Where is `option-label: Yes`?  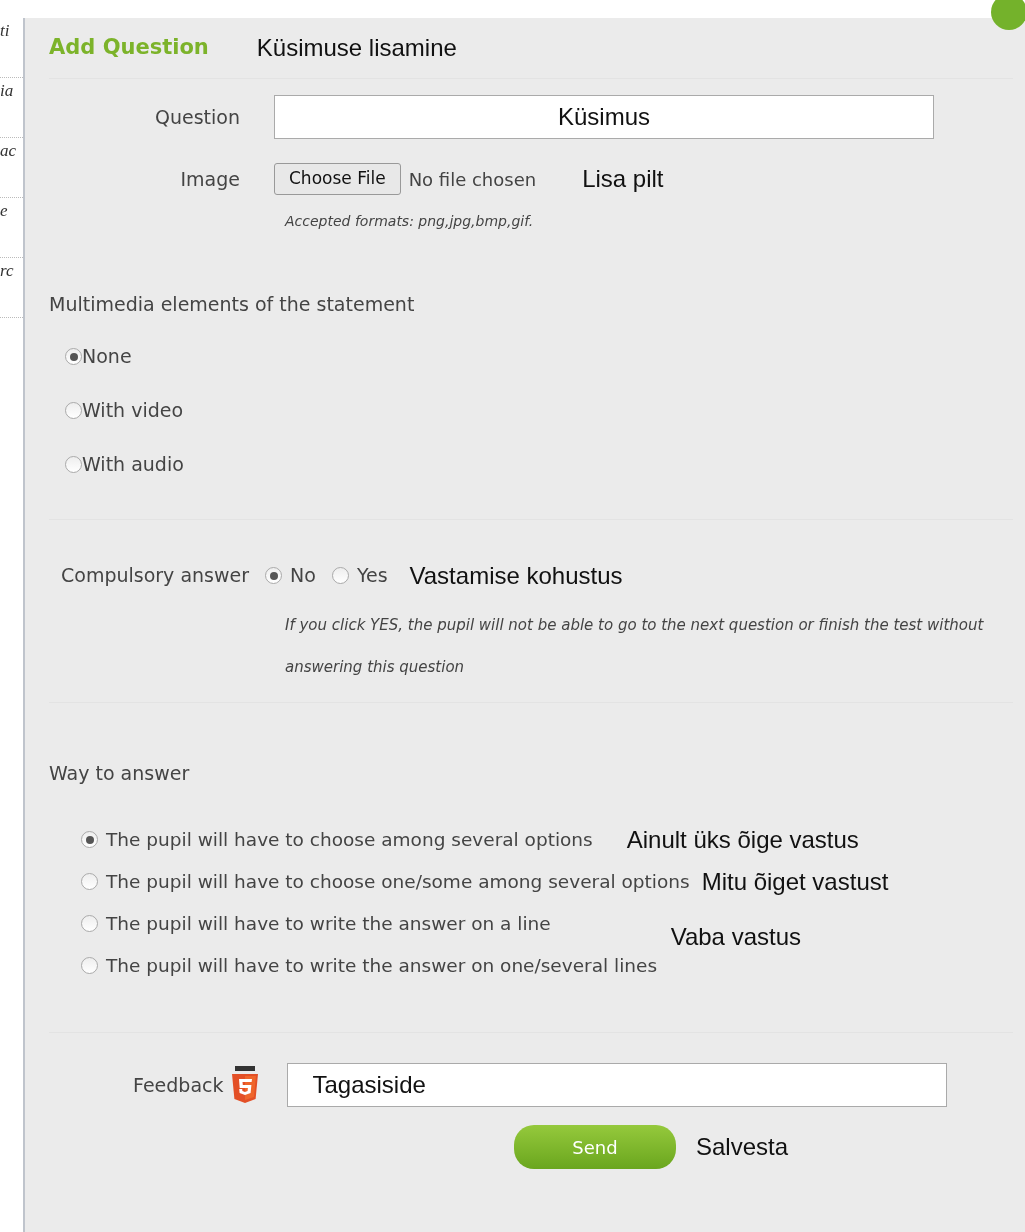 option-label: Yes is located at coordinates (372, 576).